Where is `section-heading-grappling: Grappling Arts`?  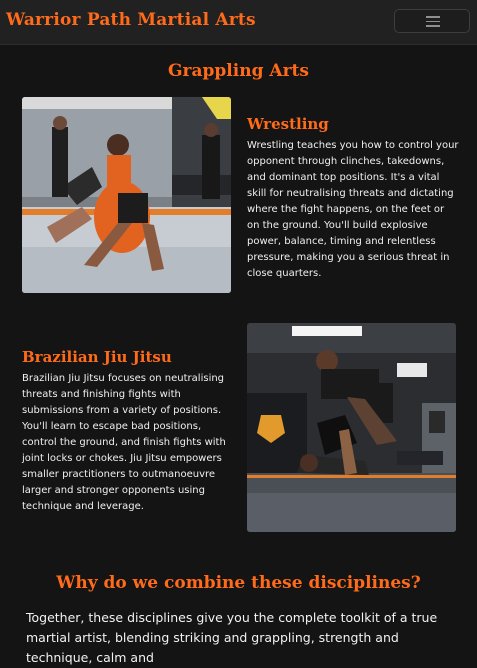
section-heading-grappling: Grappling Arts is located at coordinates (238, 71).